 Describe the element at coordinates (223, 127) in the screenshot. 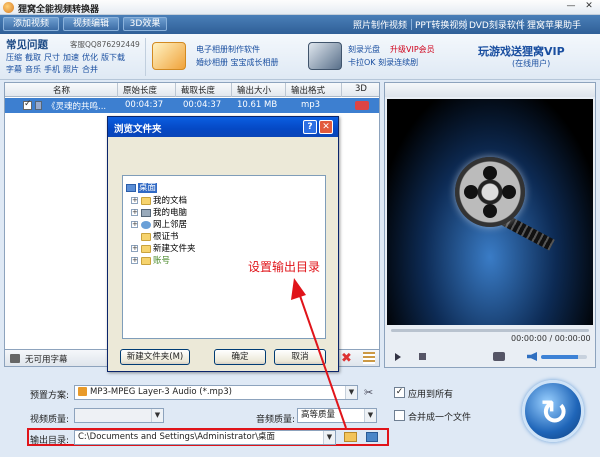

I see `dialog-title-bar: 浏览文件夹 ? ✕` at that location.